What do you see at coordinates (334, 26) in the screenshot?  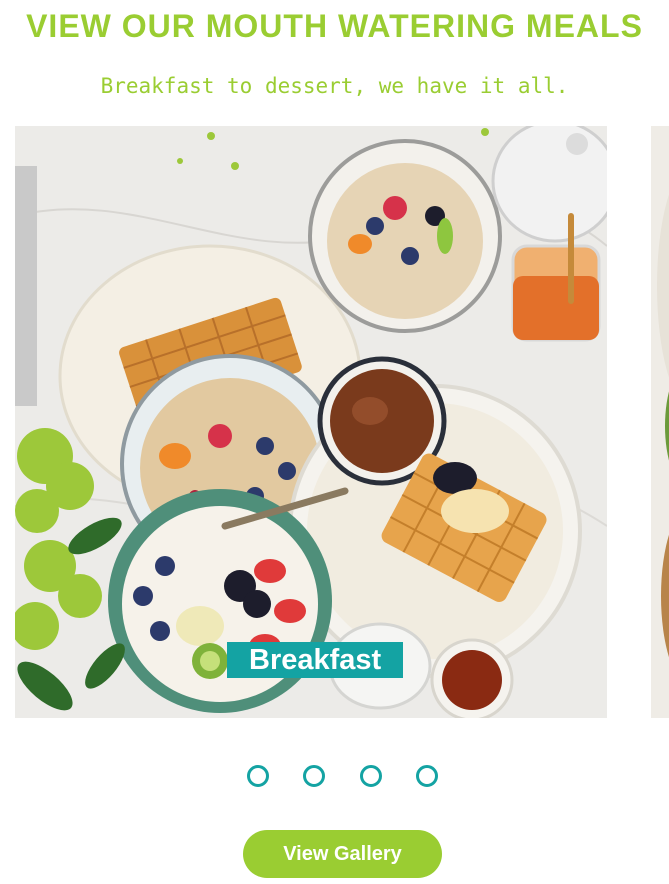 I see `section-title: VIEW OUR MOUTH WATERING MEALS` at bounding box center [334, 26].